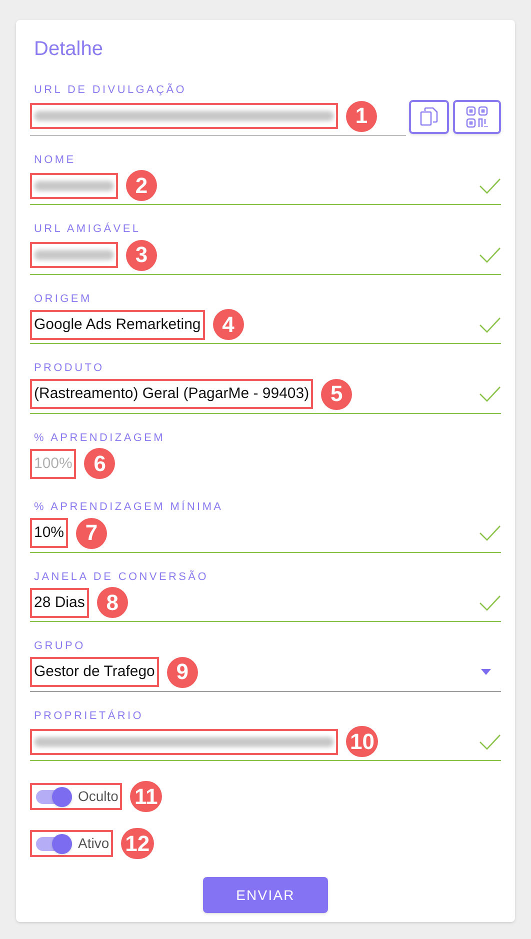 This screenshot has height=939, width=531. Describe the element at coordinates (362, 741) in the screenshot. I see `number-marker: 10` at that location.